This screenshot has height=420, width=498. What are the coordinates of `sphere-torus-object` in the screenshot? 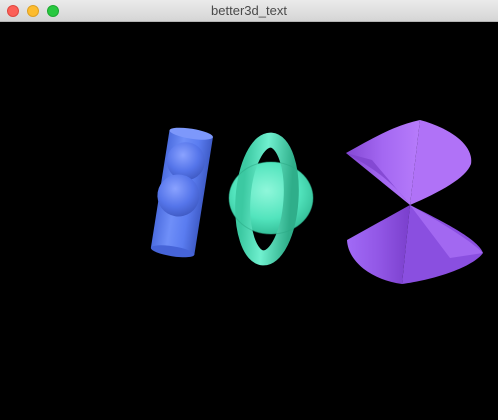 It's located at (271, 199).